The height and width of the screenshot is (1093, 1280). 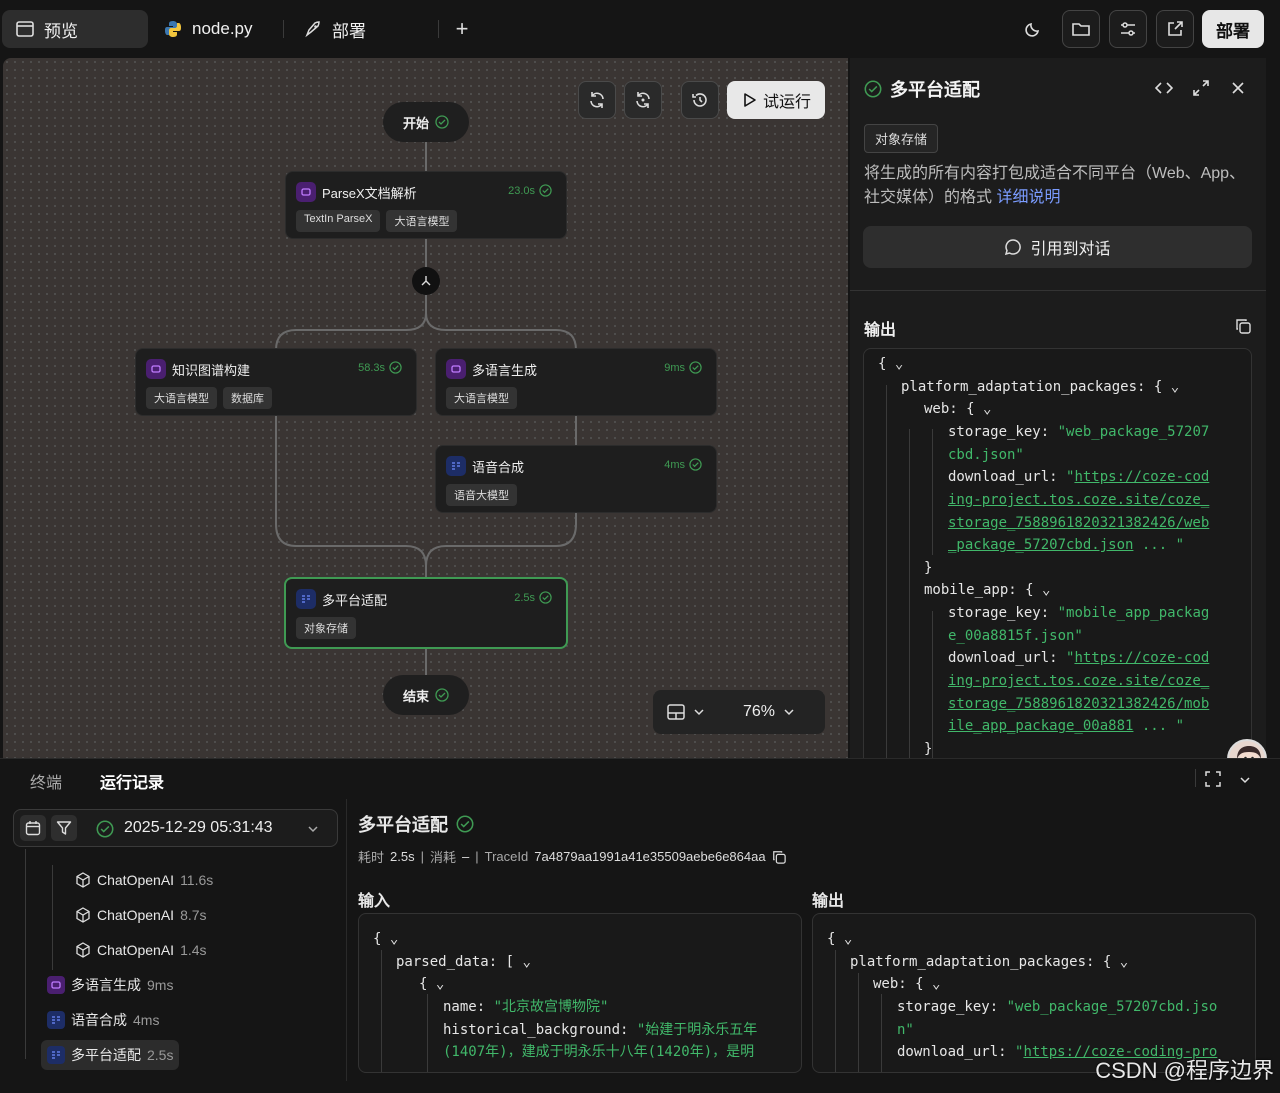 I want to click on expand-button, so click(x=1201, y=88).